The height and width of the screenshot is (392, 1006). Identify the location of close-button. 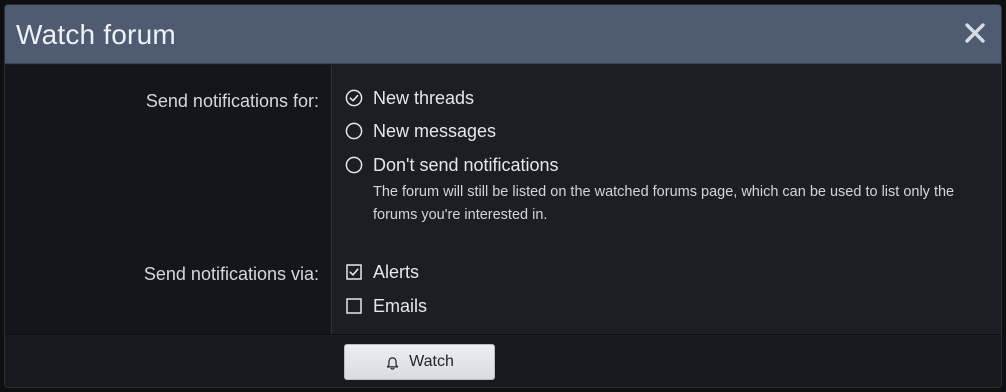
(975, 33).